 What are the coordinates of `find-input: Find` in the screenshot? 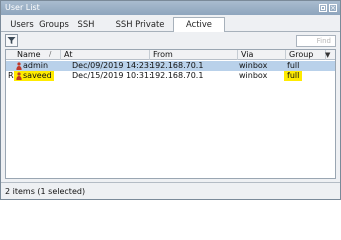 It's located at (316, 41).